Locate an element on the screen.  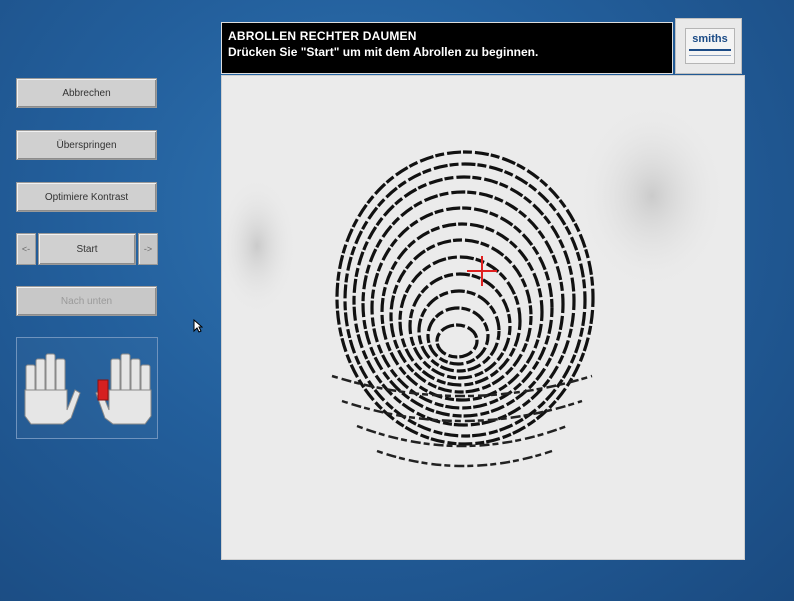
selected-finger-marker is located at coordinates (103, 390).